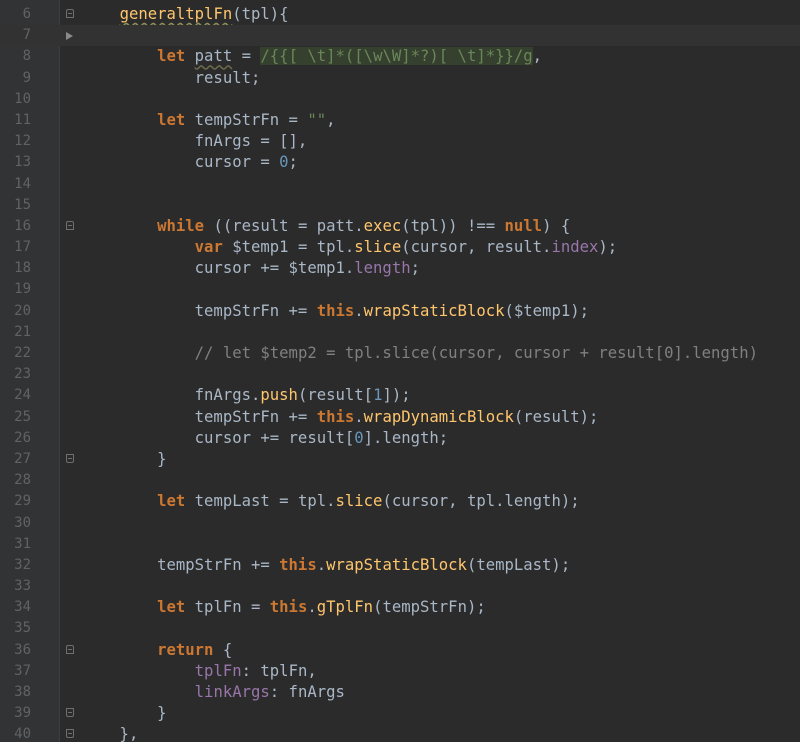 The image size is (800, 742). Describe the element at coordinates (251, 268) in the screenshot. I see `code-text: cursor += $temp1.length;` at that location.